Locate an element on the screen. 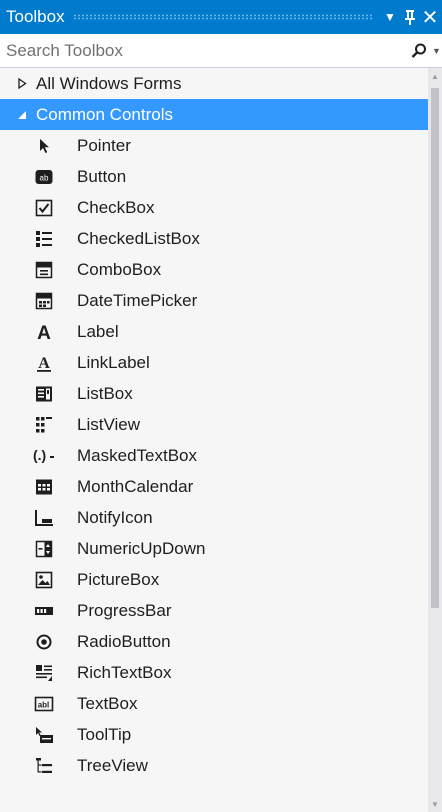 The width and height of the screenshot is (442, 812). item-label: LinkLabel is located at coordinates (113, 362).